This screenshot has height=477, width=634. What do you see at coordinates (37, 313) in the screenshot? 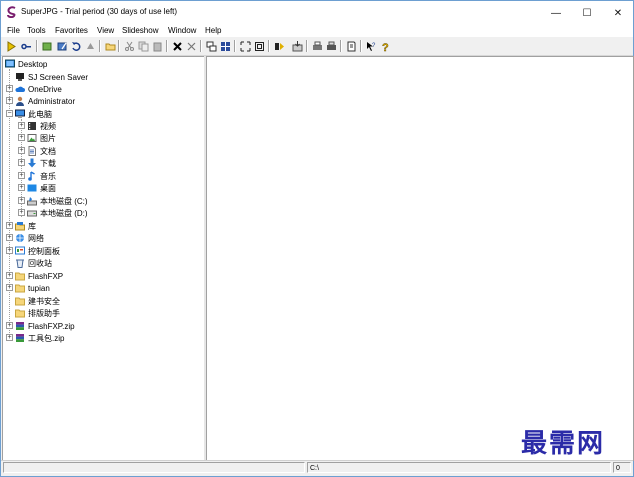
I see `tree-item-paiban-zhushou: 排版助手` at bounding box center [37, 313].